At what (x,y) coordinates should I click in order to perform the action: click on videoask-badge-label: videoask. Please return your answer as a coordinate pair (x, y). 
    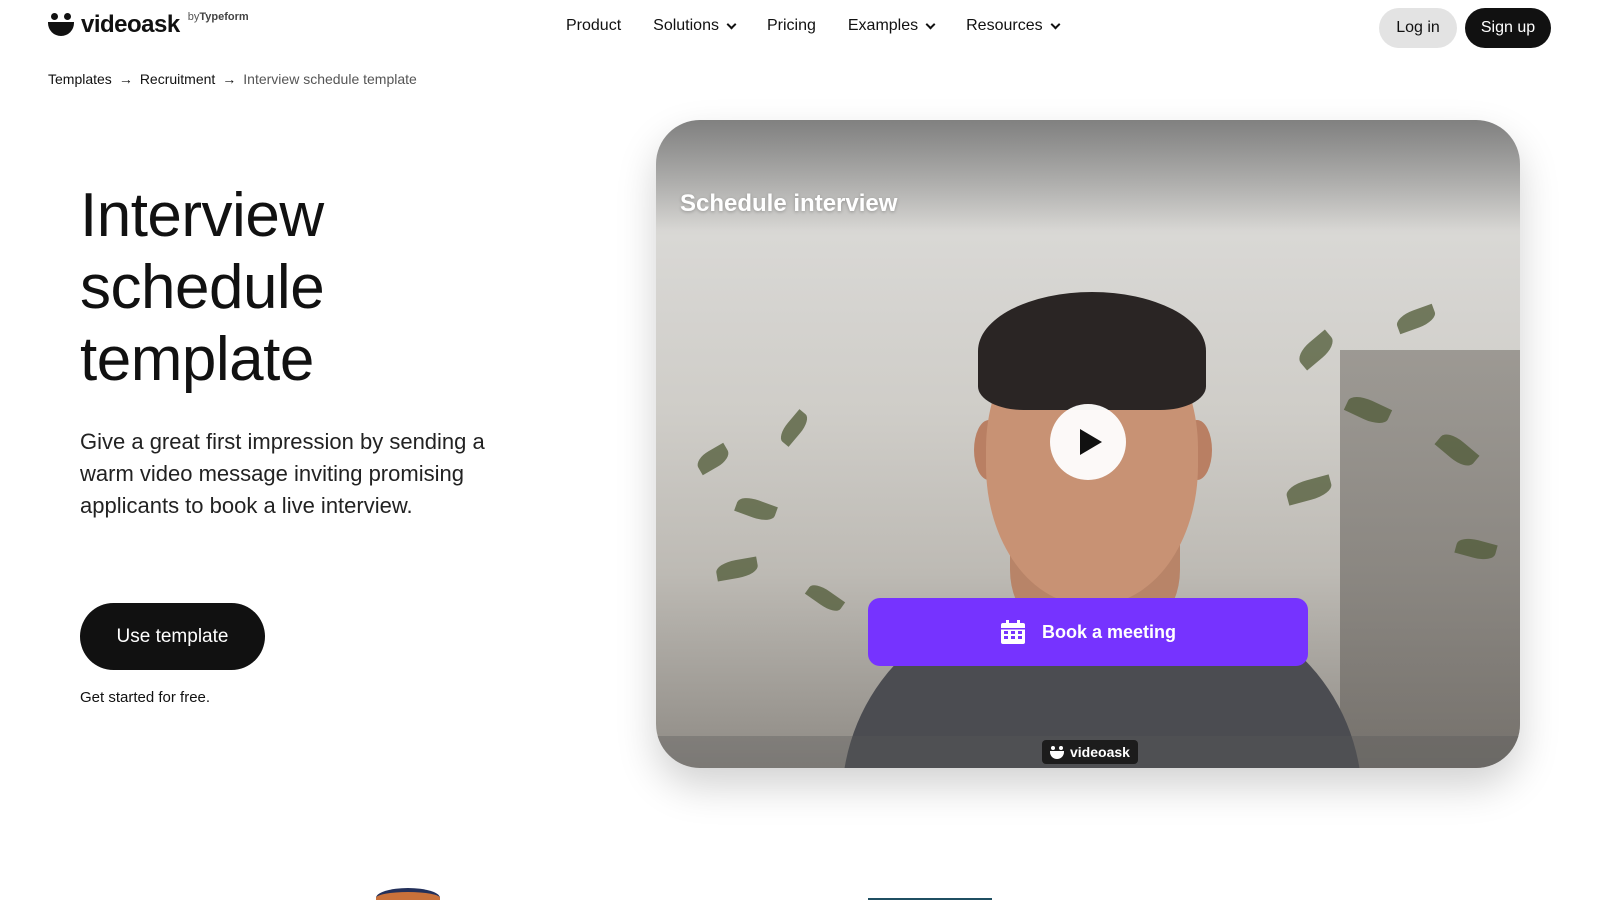
    Looking at the image, I should click on (1100, 752).